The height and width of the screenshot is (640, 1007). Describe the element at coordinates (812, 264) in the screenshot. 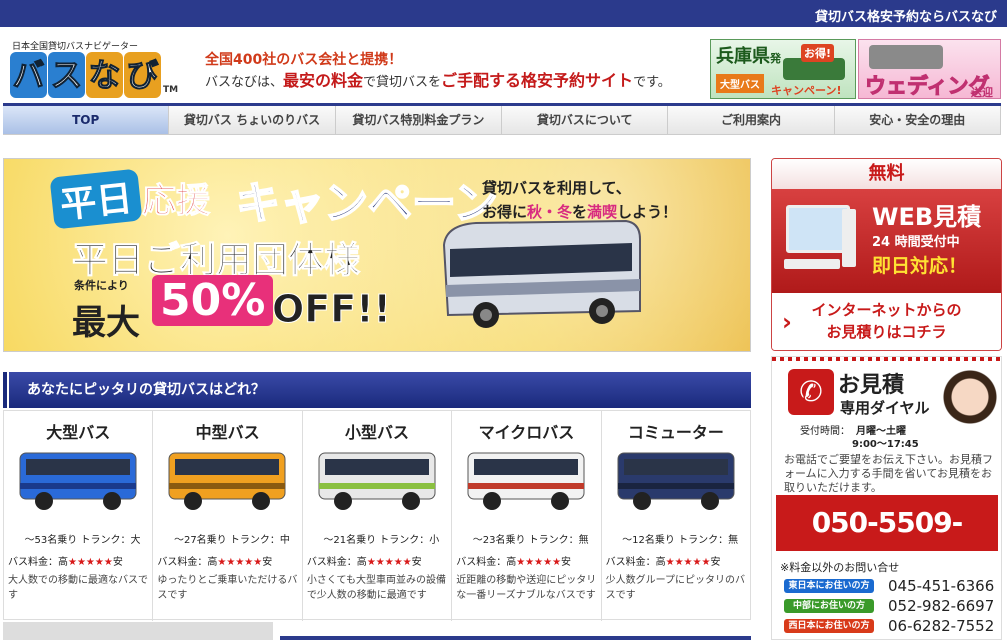

I see `keyboard-icon` at that location.